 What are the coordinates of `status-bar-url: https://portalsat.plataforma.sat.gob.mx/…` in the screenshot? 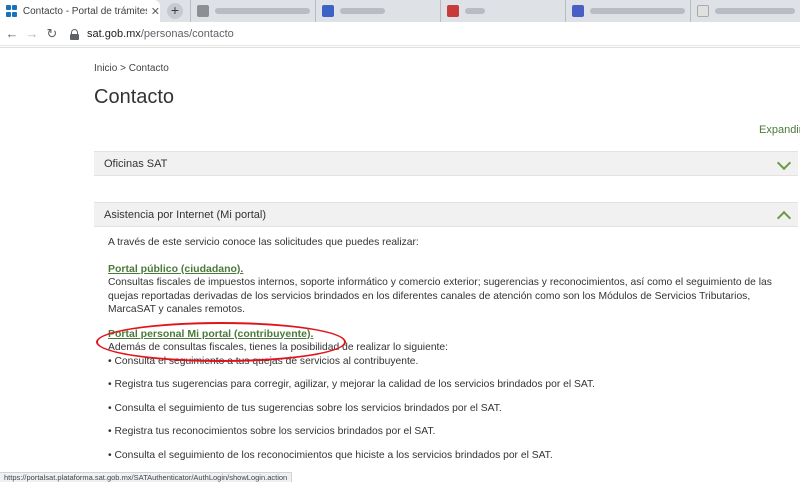 It's located at (146, 477).